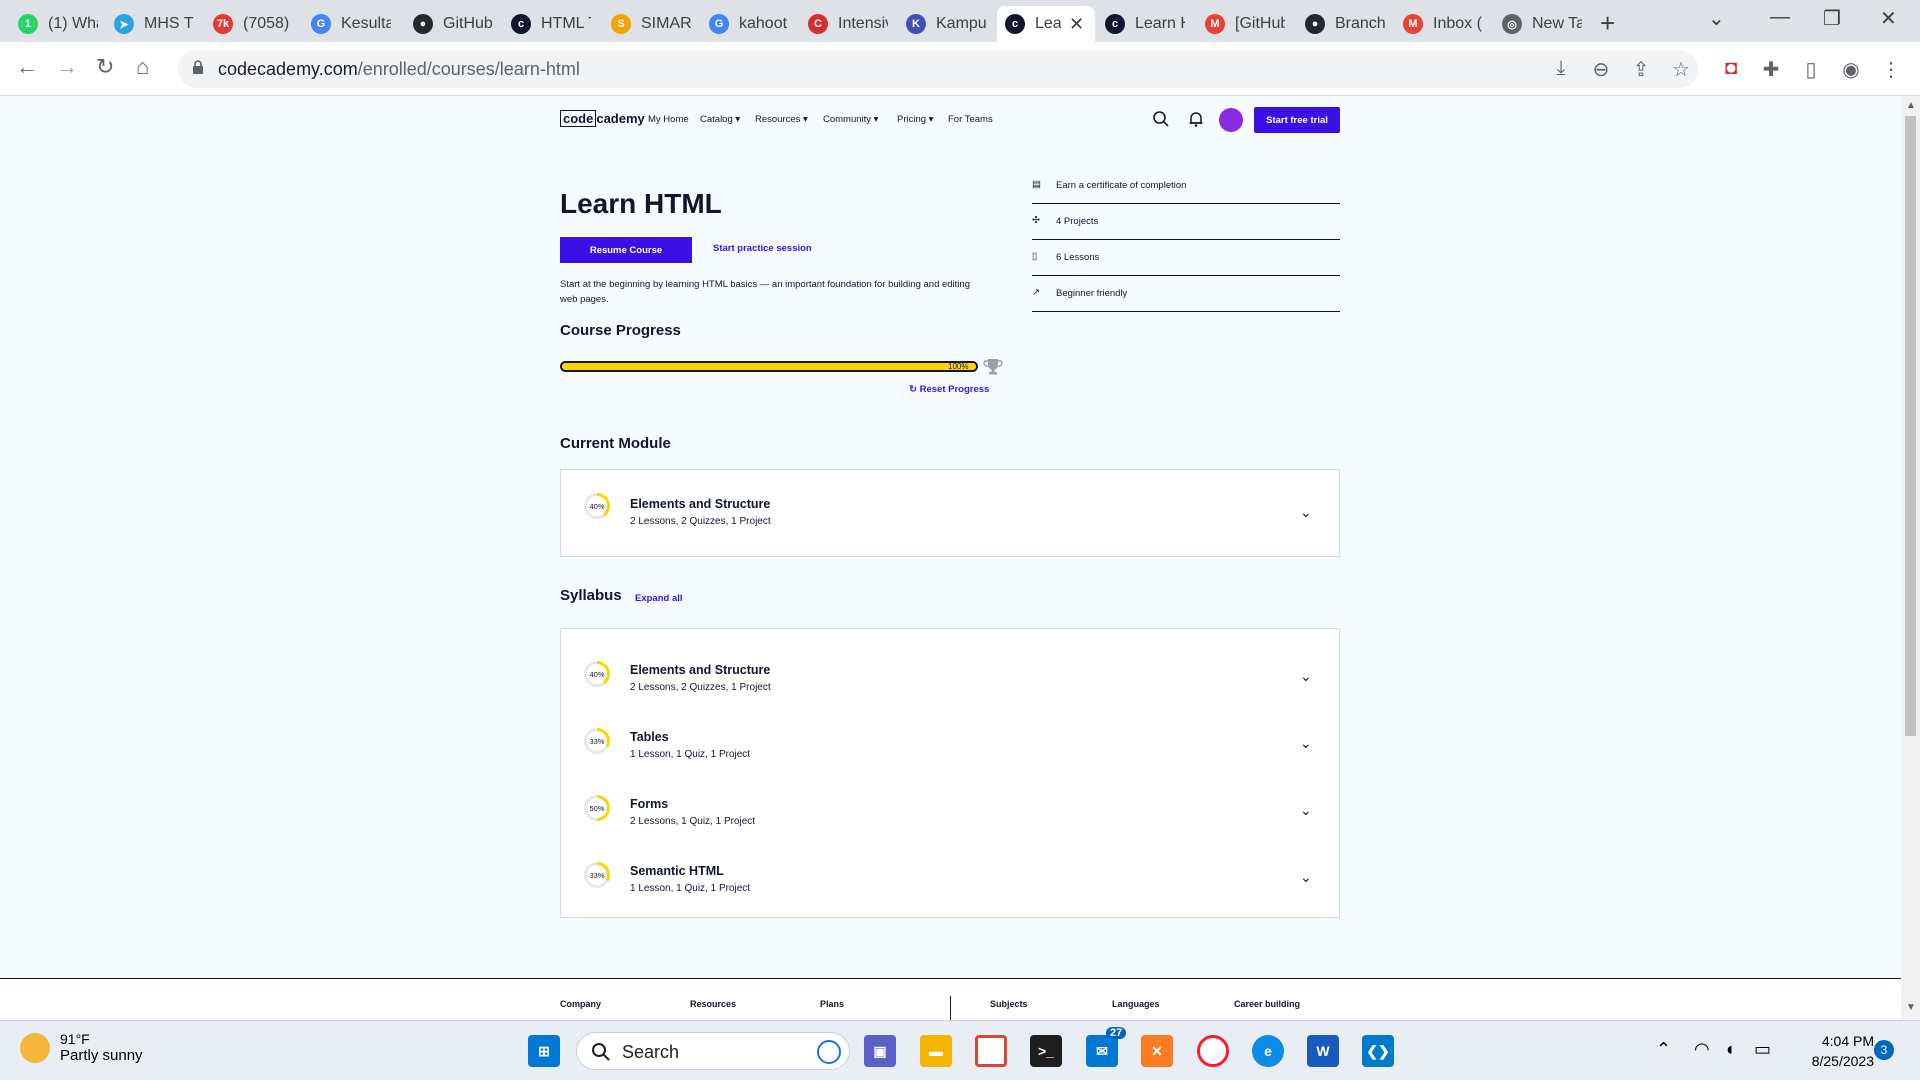 This screenshot has width=1920, height=1080. What do you see at coordinates (1297, 120) in the screenshot?
I see `start-free-trial-button: Start free trial` at bounding box center [1297, 120].